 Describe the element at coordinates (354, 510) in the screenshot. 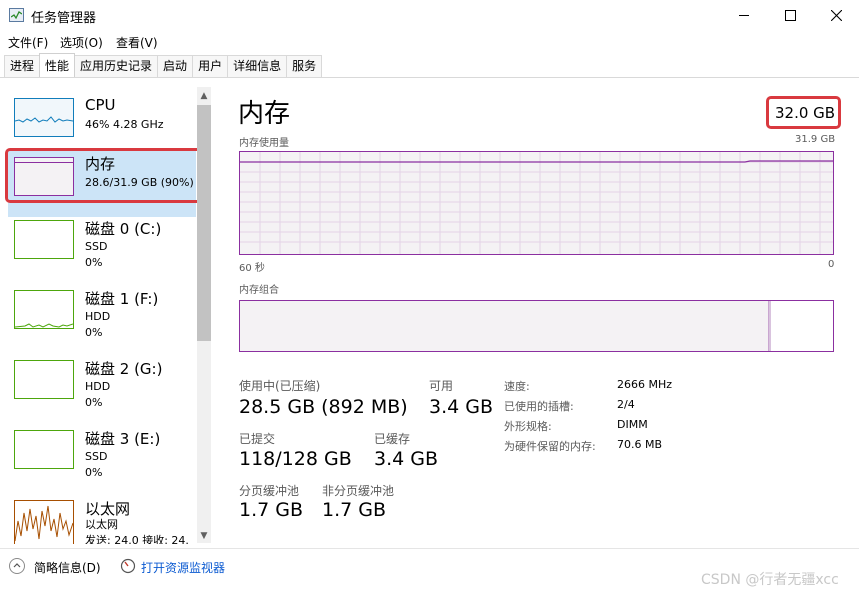

I see `nonpaged-pool-value: 1.7 GB` at that location.